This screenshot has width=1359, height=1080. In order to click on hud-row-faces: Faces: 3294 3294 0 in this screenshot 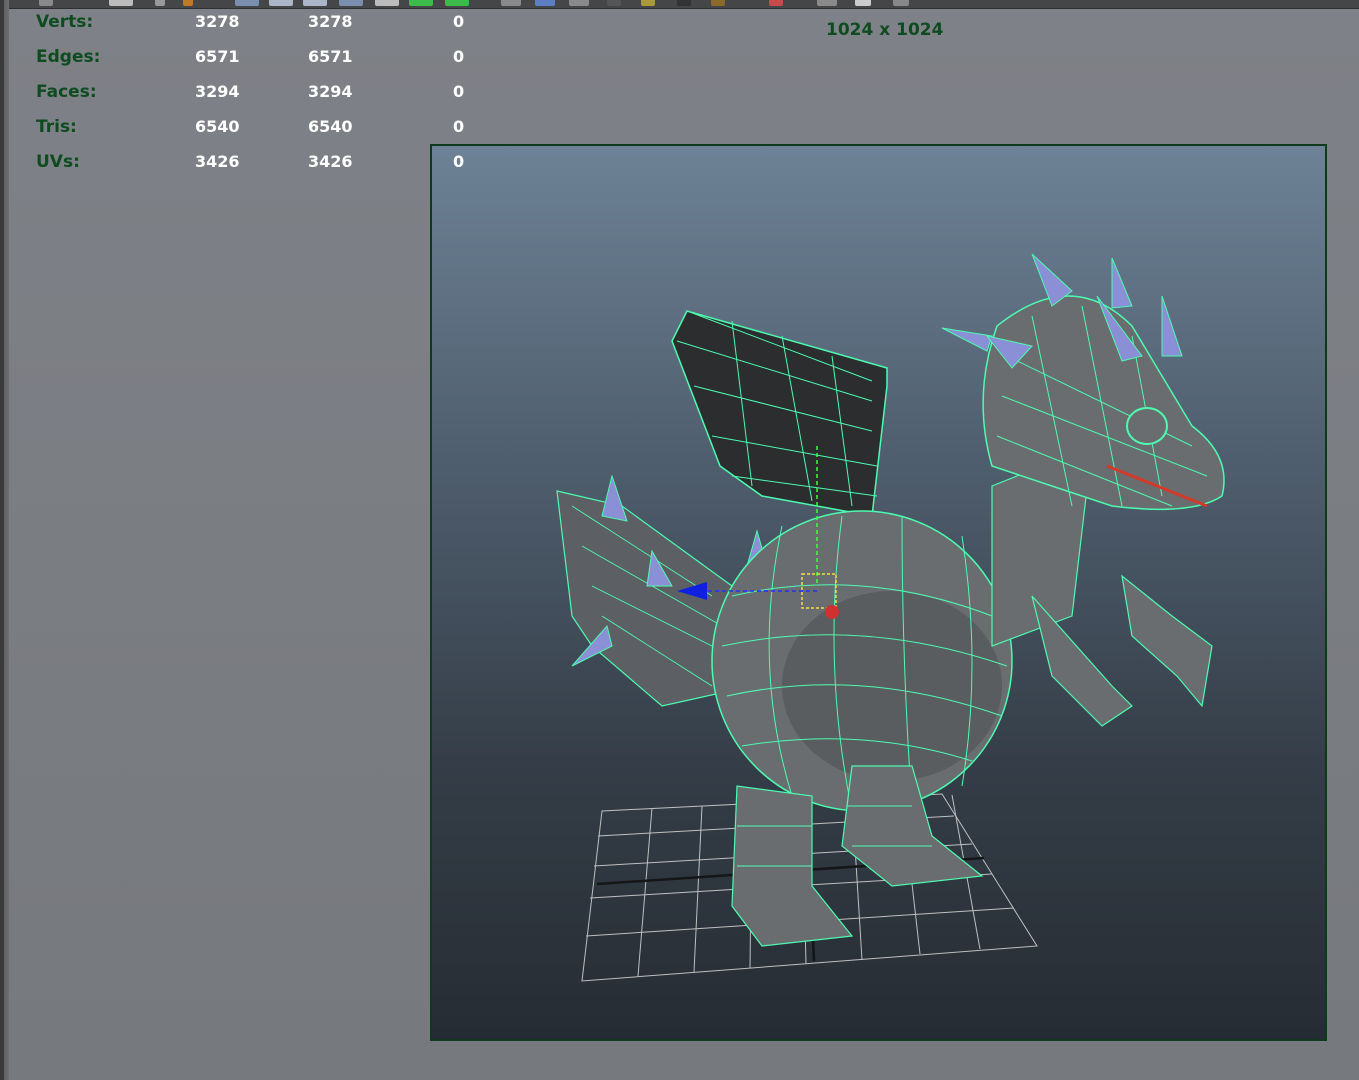, I will do `click(266, 97)`.